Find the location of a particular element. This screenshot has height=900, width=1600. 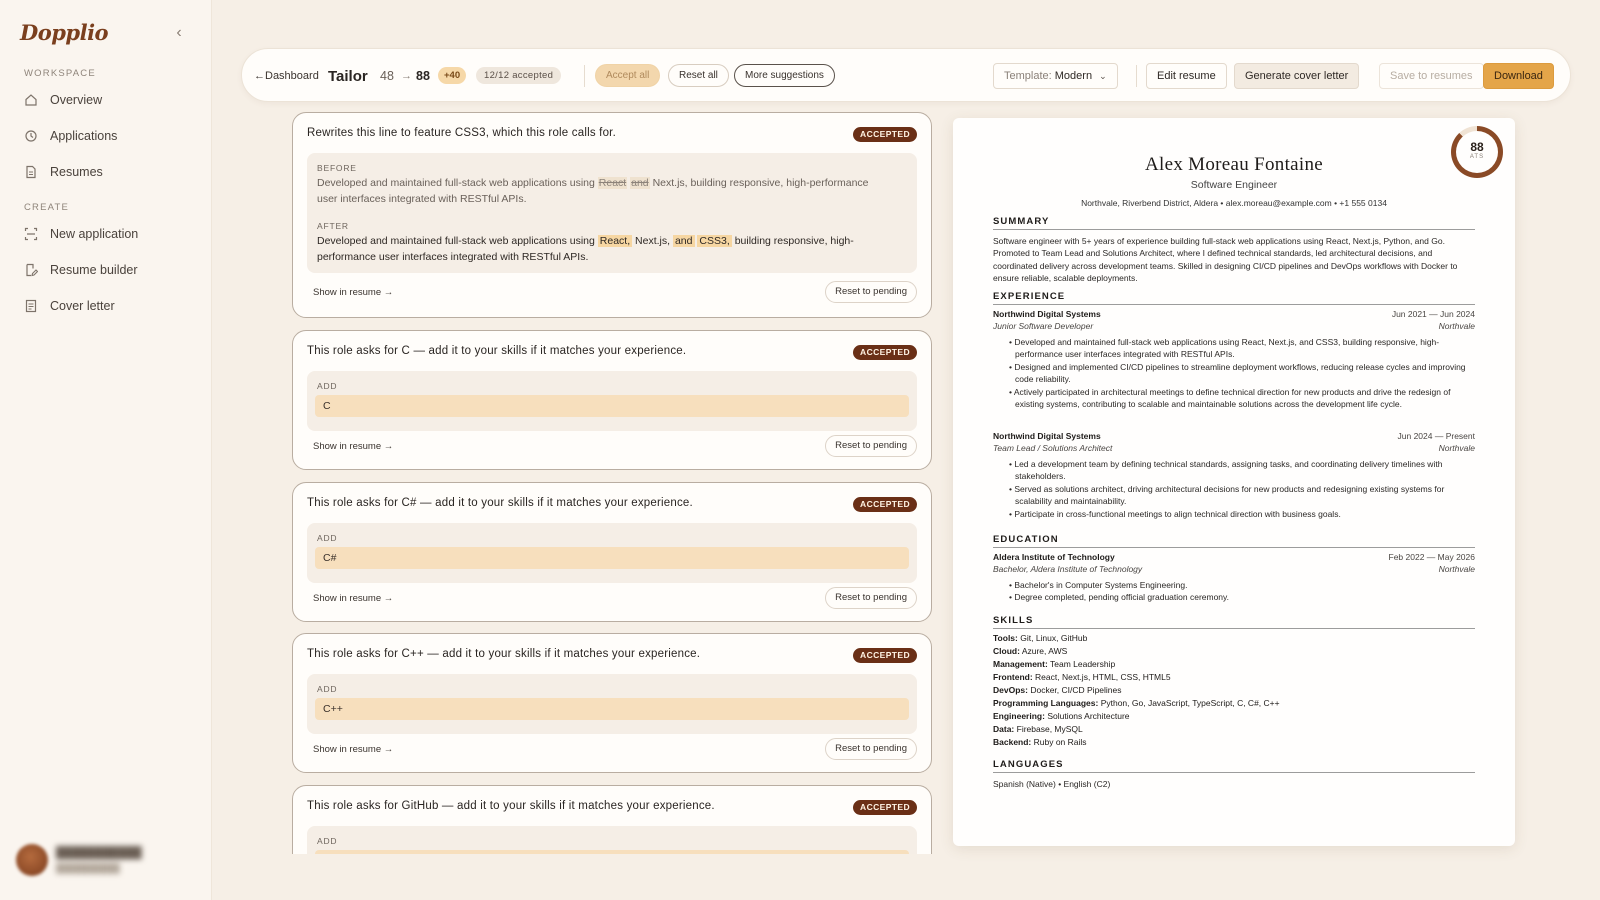

sidebar-item-resumes: Resumes is located at coordinates (108, 172).